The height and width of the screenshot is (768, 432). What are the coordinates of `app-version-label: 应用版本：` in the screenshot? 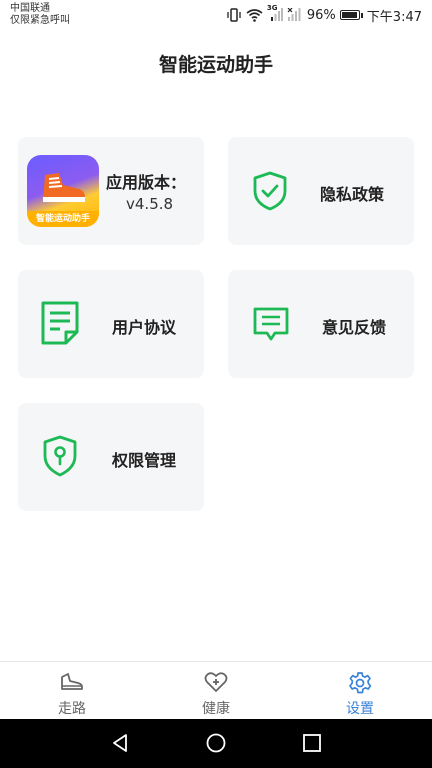 It's located at (146, 182).